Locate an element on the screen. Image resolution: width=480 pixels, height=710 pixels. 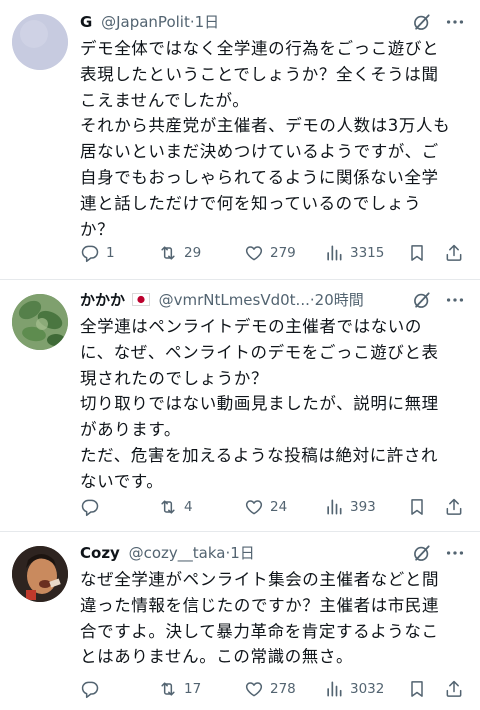
tweet-text-line: こえませんでしたが。 is located at coordinates (165, 100).